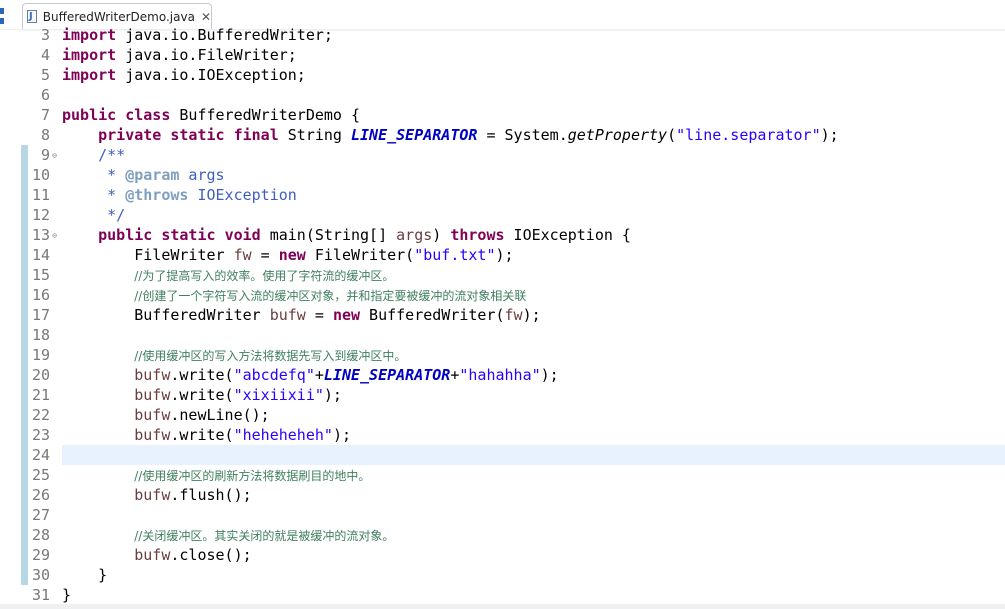 Image resolution: width=1005 pixels, height=609 pixels. Describe the element at coordinates (40, 215) in the screenshot. I see `line-number: 12` at that location.